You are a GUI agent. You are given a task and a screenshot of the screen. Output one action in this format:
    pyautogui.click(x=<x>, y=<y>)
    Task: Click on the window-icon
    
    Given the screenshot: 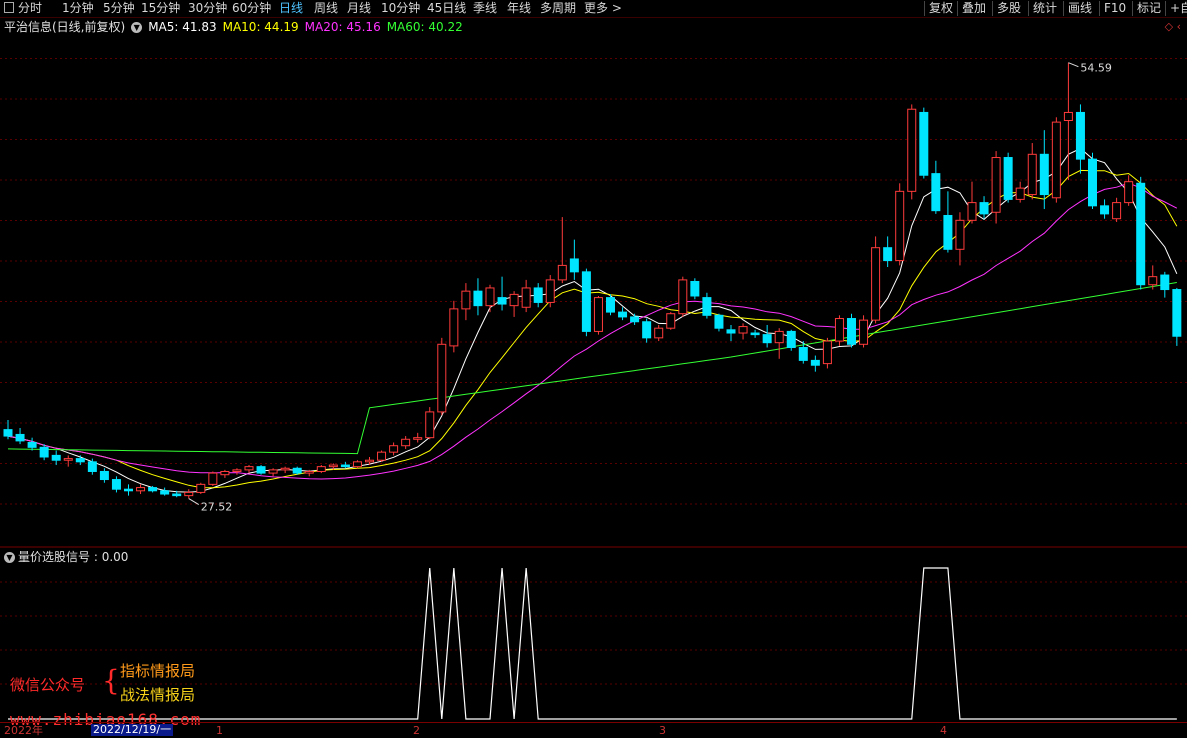 What is the action you would take?
    pyautogui.click(x=9, y=7)
    